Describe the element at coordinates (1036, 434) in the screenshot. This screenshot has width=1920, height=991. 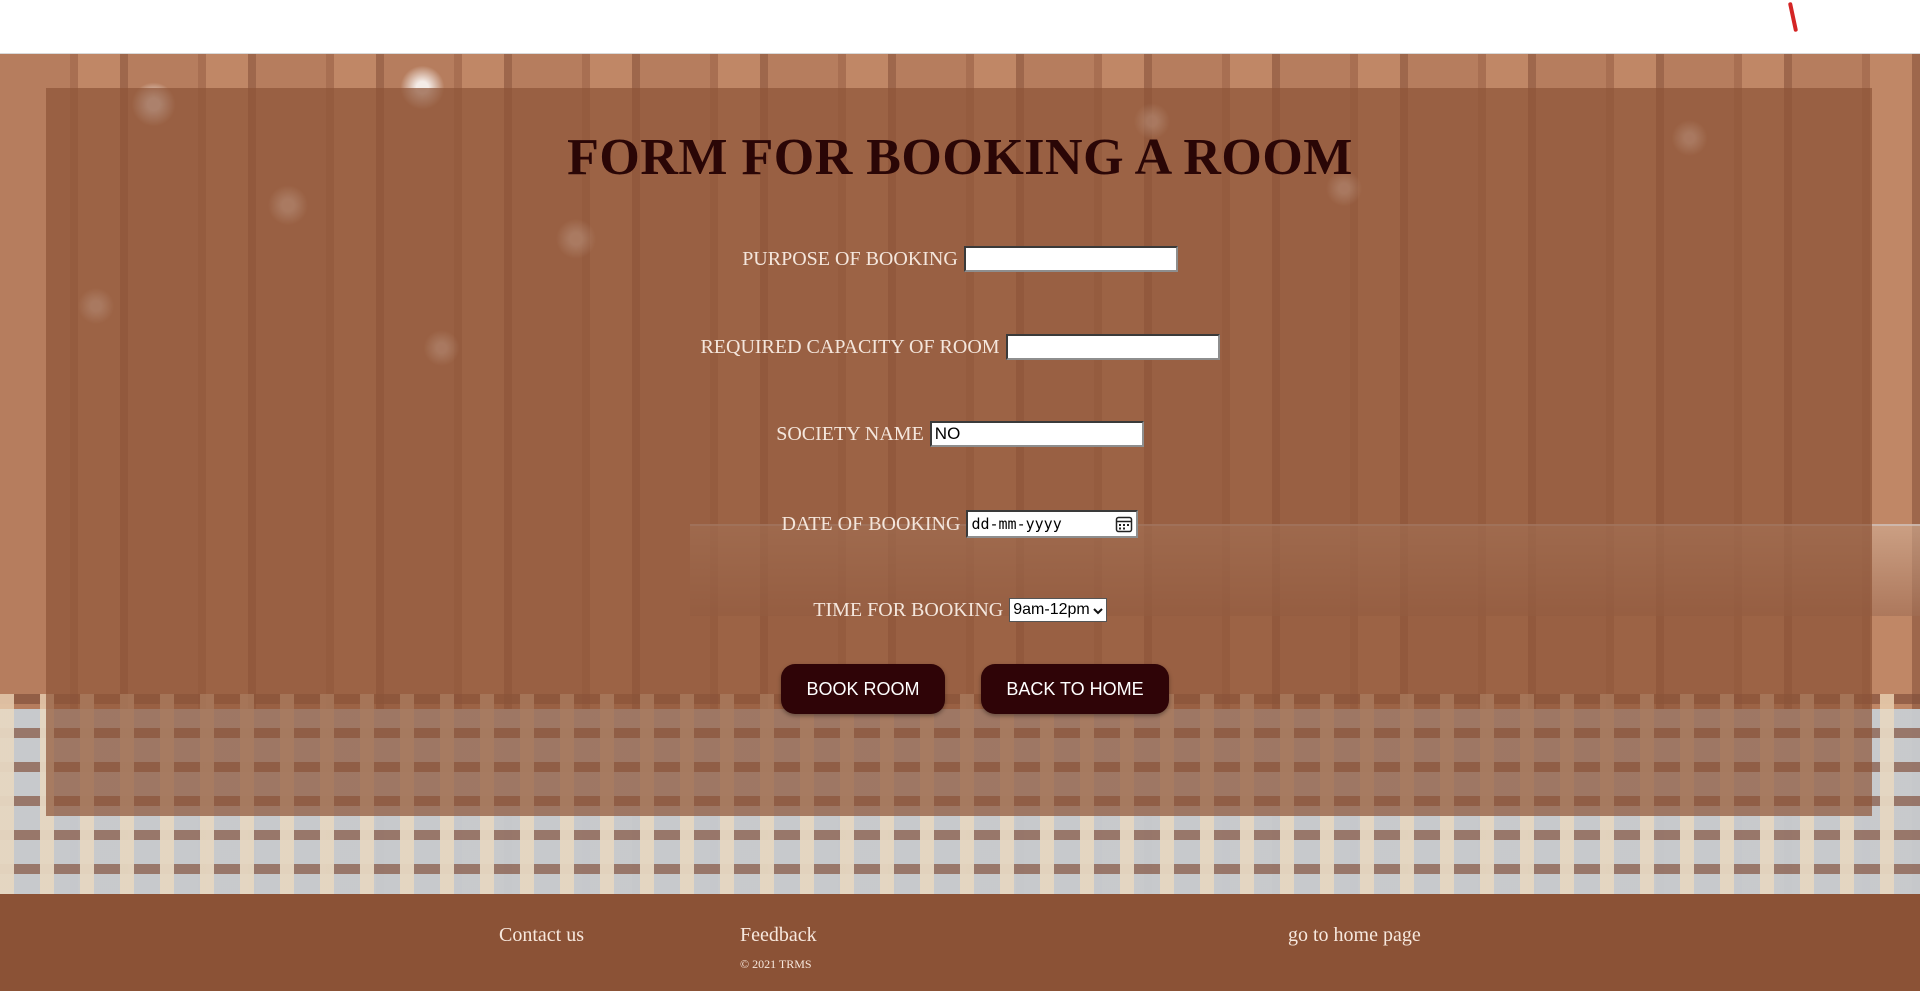
I see `society-input` at that location.